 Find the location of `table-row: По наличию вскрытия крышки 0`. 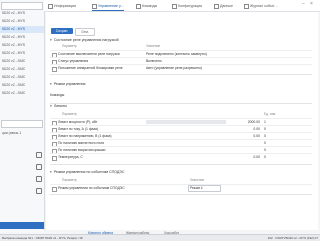

table-row: По наличию вскрытия крышки 0 is located at coordinates (181, 150).